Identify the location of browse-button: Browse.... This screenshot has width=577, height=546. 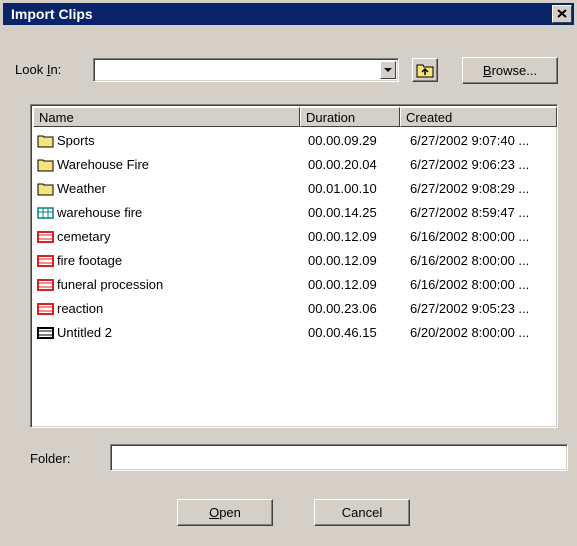
(510, 70).